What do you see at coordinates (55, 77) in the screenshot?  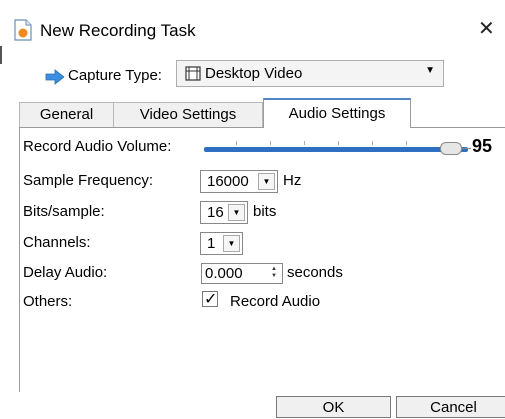 I see `arrow-right-icon` at bounding box center [55, 77].